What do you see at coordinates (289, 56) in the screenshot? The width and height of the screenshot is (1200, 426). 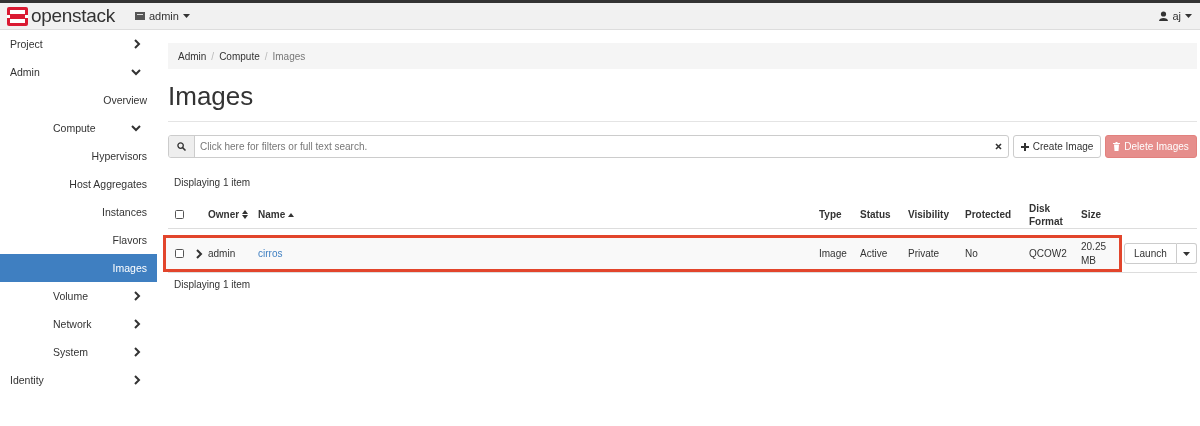 I see `breadcrumb-item: Images` at bounding box center [289, 56].